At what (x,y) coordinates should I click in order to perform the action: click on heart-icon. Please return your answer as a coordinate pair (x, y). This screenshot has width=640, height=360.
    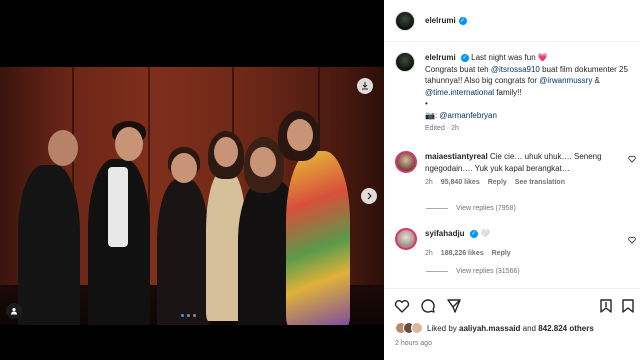
    Looking at the image, I should click on (402, 306).